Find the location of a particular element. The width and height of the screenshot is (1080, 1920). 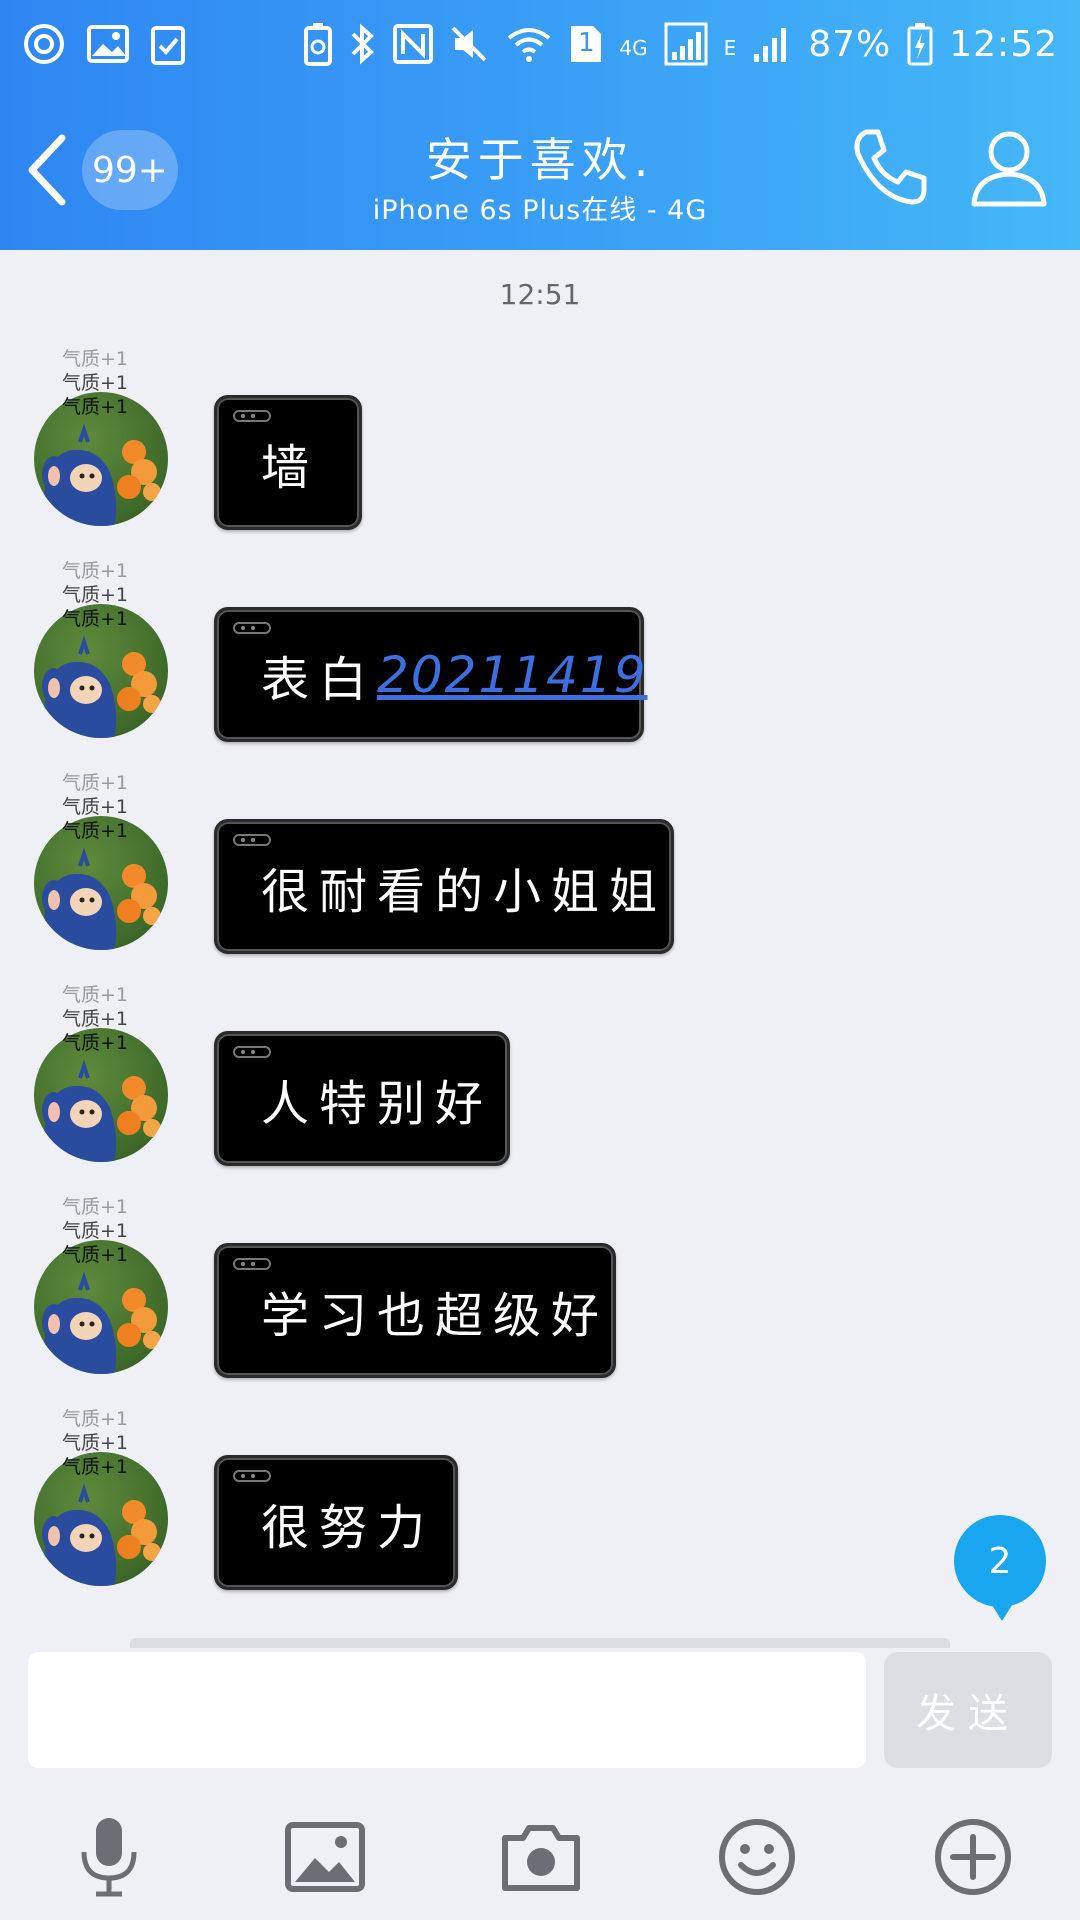

message-bubble: 表白 20211419 is located at coordinates (430, 674).